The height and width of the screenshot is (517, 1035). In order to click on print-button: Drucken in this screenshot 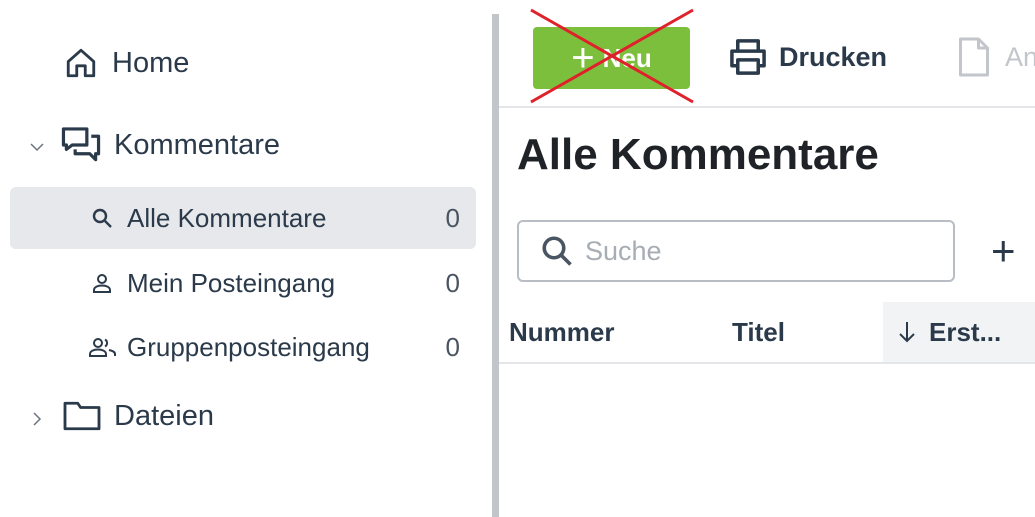, I will do `click(807, 57)`.